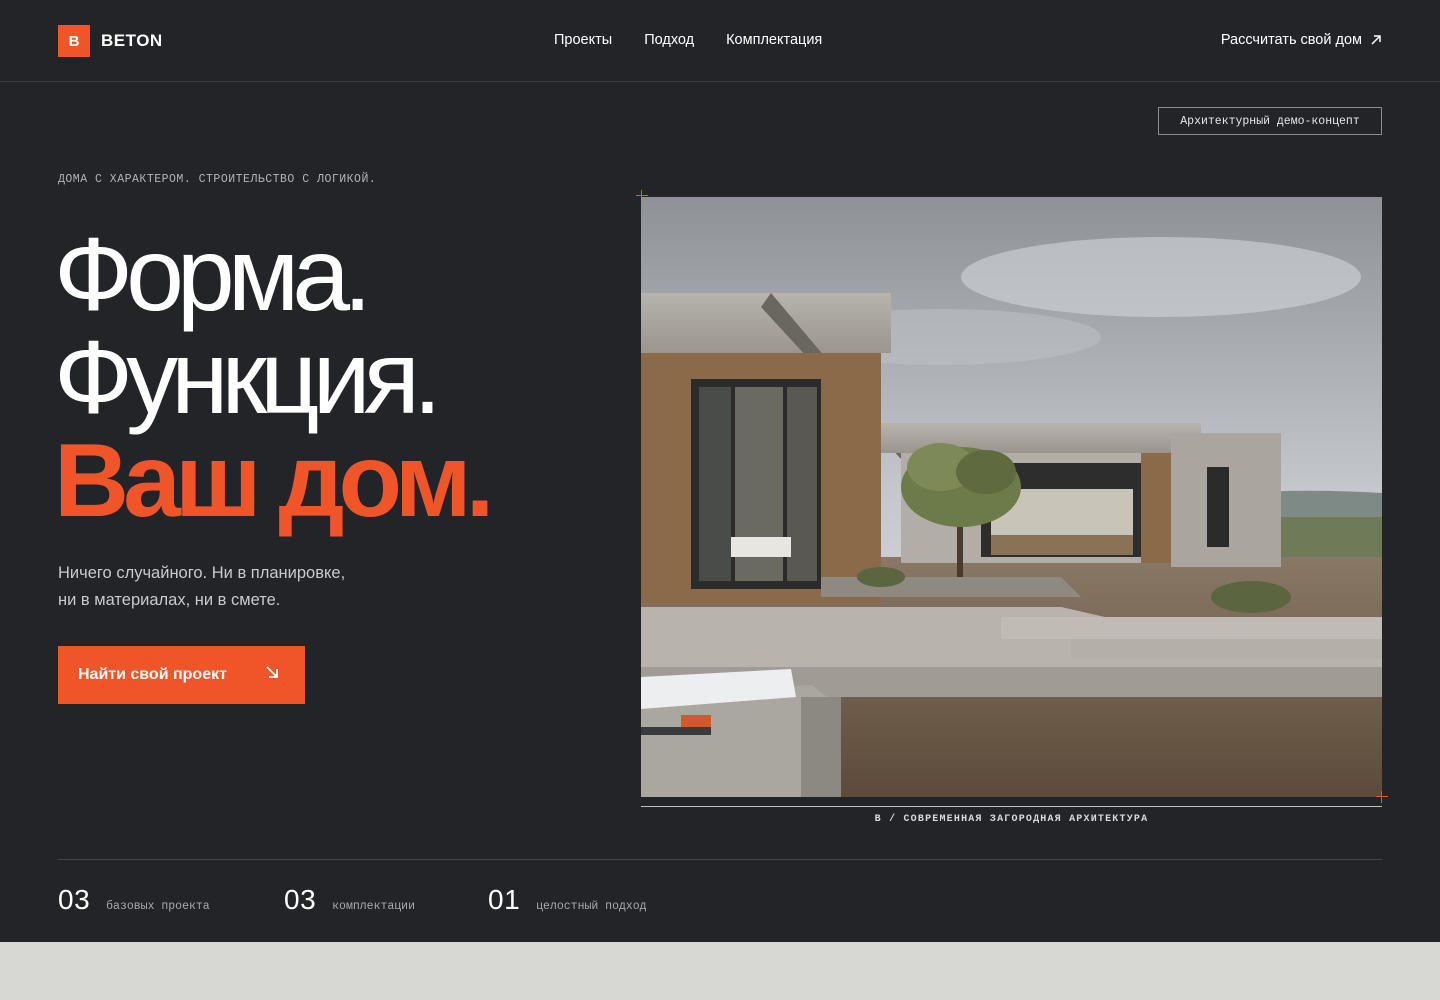 The image size is (1440, 1000). I want to click on find-project-button: Найти свой проект, so click(181, 675).